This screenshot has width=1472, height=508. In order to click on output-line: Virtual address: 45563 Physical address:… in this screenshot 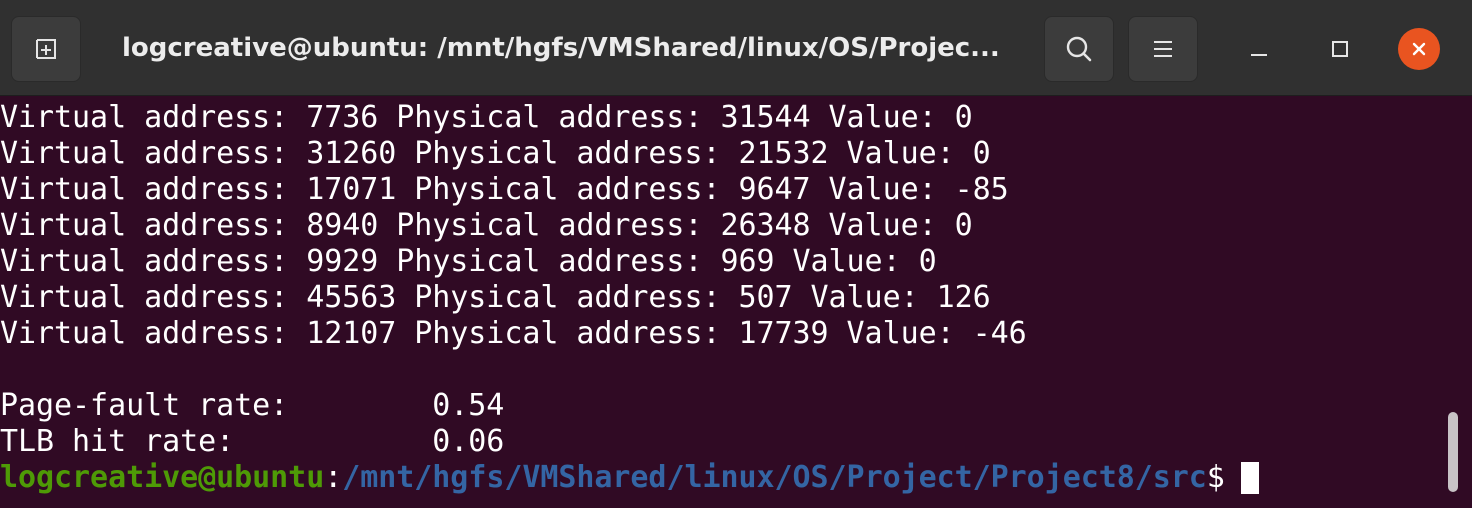, I will do `click(495, 297)`.